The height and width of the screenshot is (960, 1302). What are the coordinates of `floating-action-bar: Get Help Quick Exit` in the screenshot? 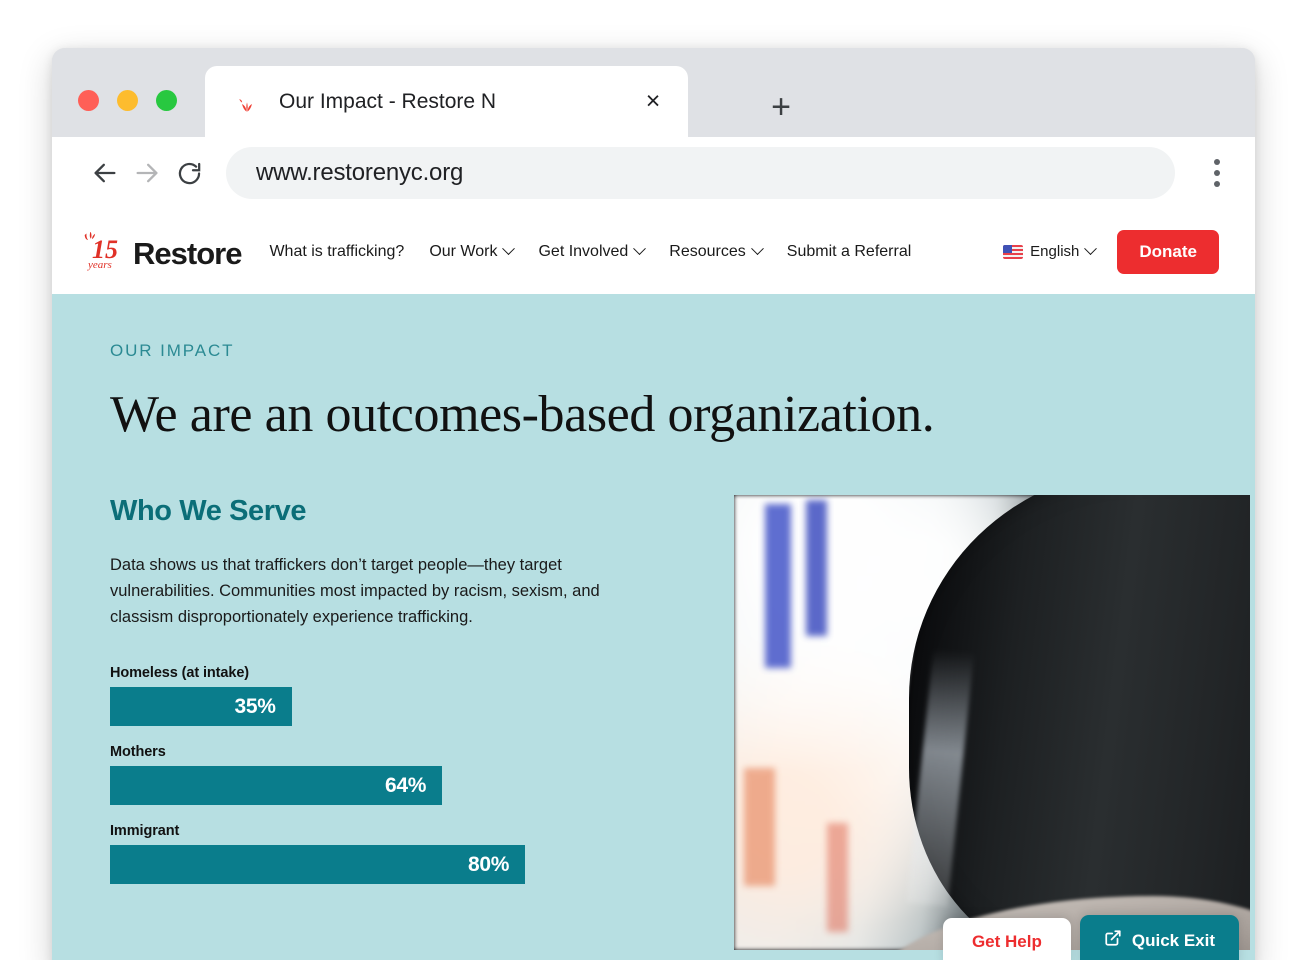 It's located at (1090, 937).